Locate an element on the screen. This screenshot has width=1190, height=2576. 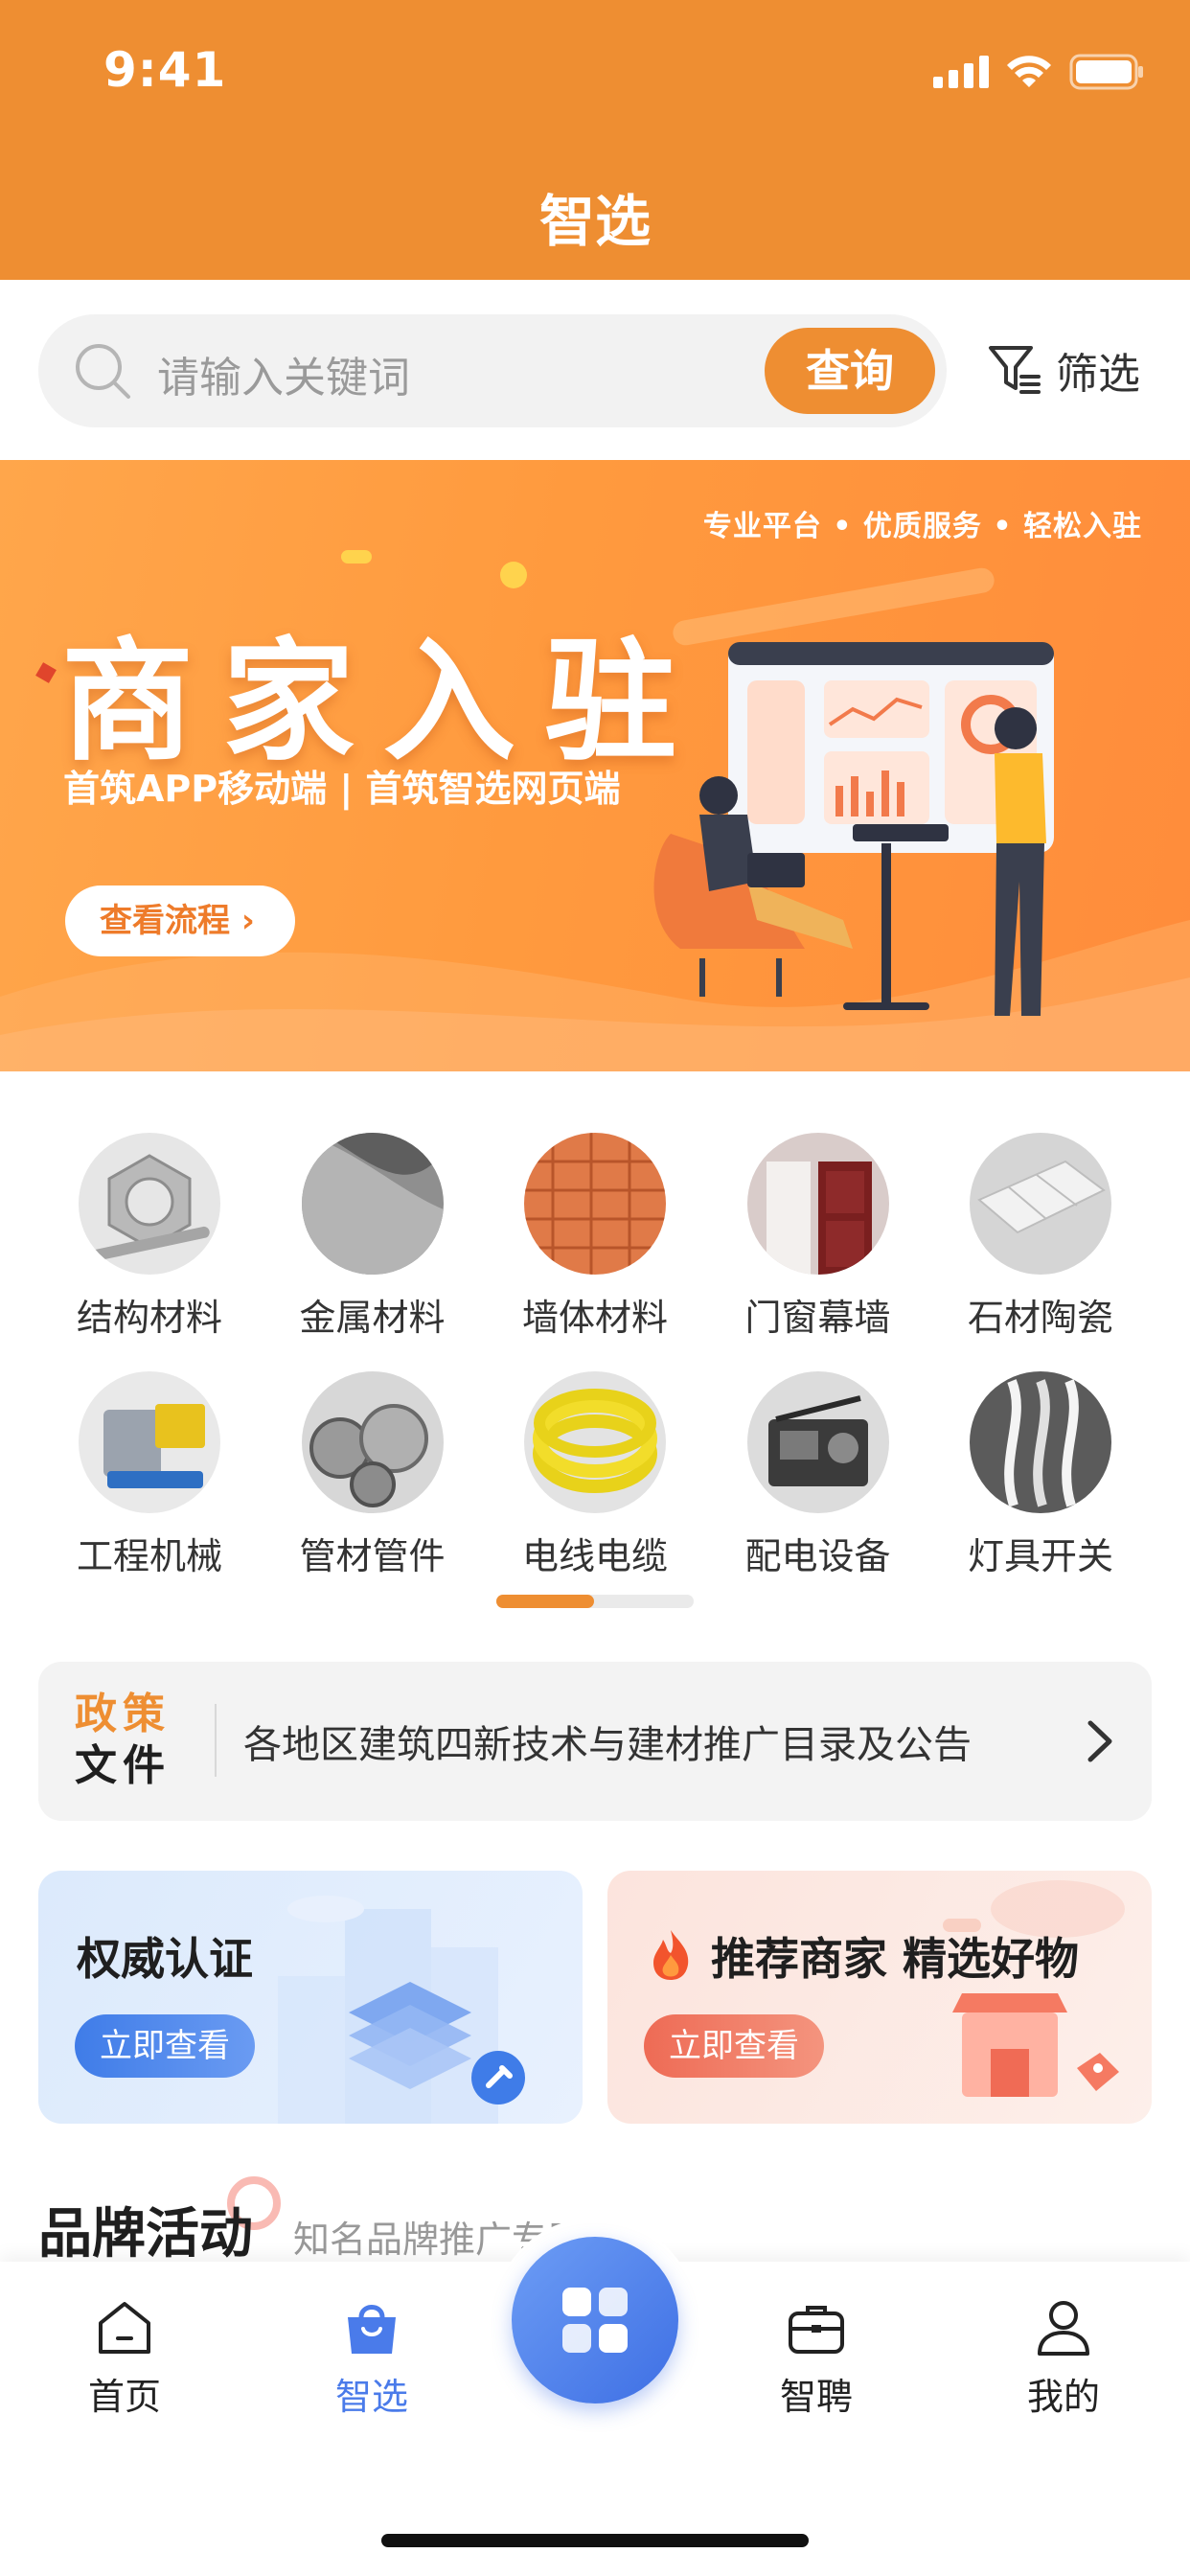
category-label: 结构材料 is located at coordinates (149, 1318).